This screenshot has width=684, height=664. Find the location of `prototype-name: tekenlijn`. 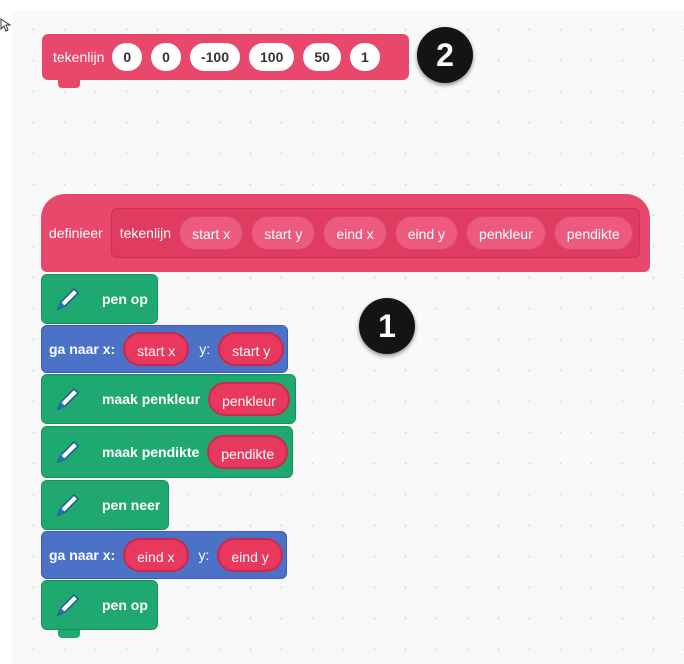

prototype-name: tekenlijn is located at coordinates (145, 233).